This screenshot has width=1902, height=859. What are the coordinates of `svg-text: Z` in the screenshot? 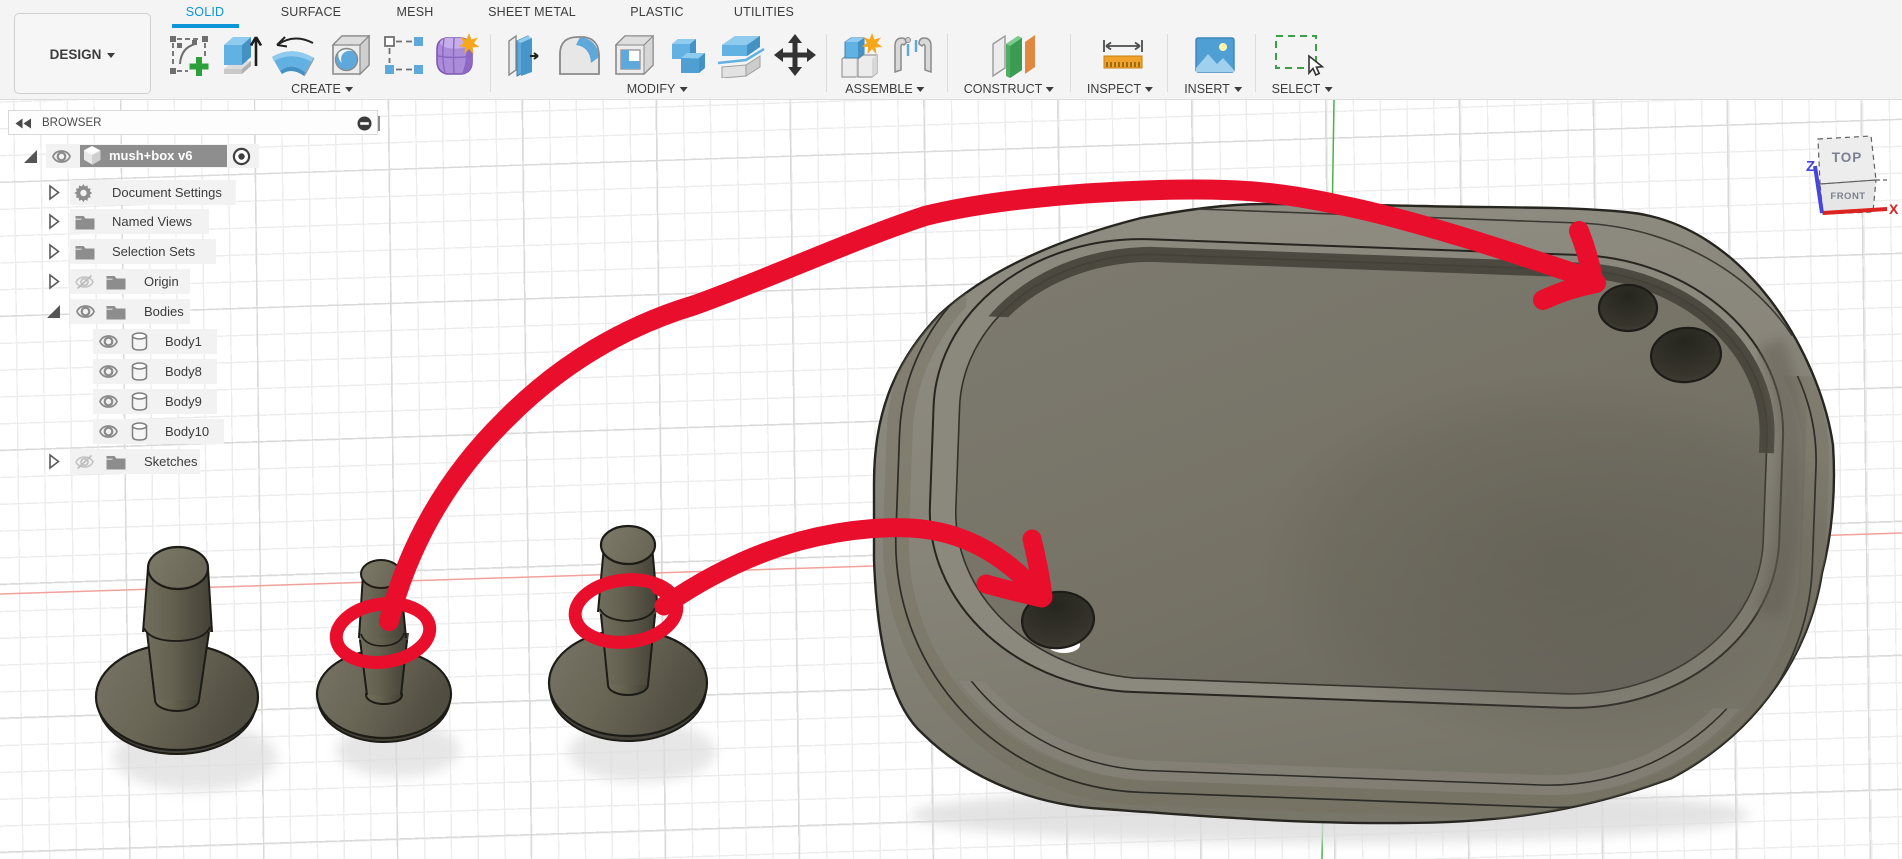 It's located at (1810, 166).